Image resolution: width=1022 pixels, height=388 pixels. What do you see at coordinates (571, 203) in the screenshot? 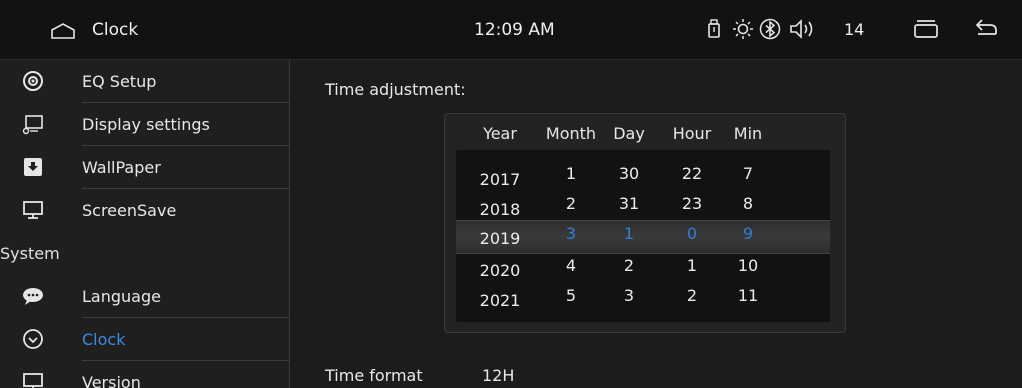
I see `month-option: 2` at bounding box center [571, 203].